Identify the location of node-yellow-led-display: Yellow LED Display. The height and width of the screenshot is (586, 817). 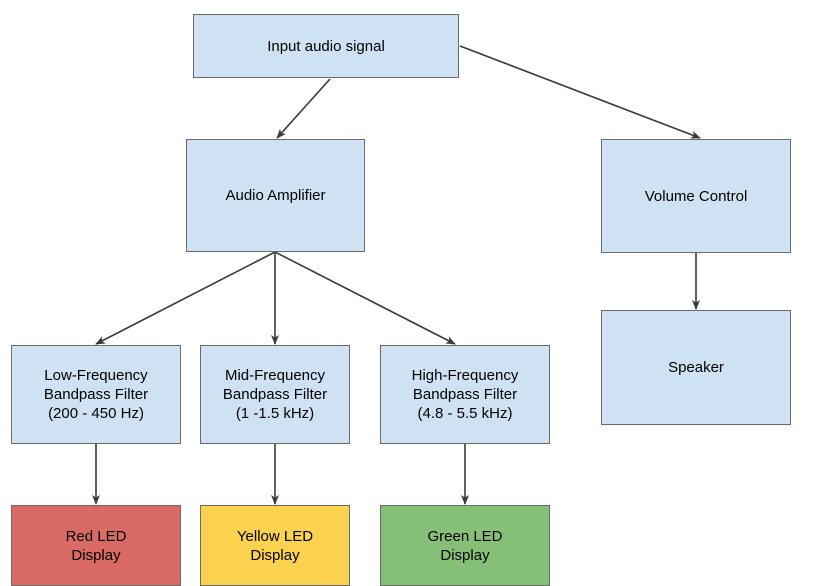
(275, 545).